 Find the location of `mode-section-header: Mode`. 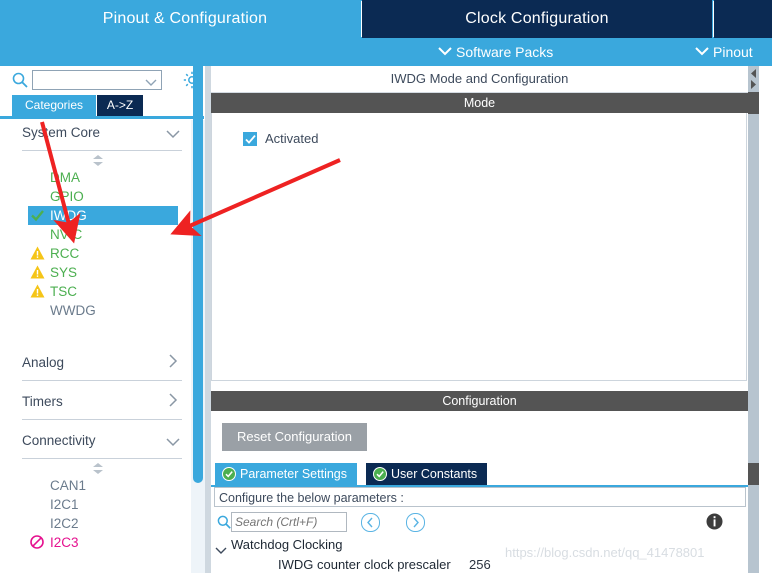

mode-section-header: Mode is located at coordinates (479, 103).